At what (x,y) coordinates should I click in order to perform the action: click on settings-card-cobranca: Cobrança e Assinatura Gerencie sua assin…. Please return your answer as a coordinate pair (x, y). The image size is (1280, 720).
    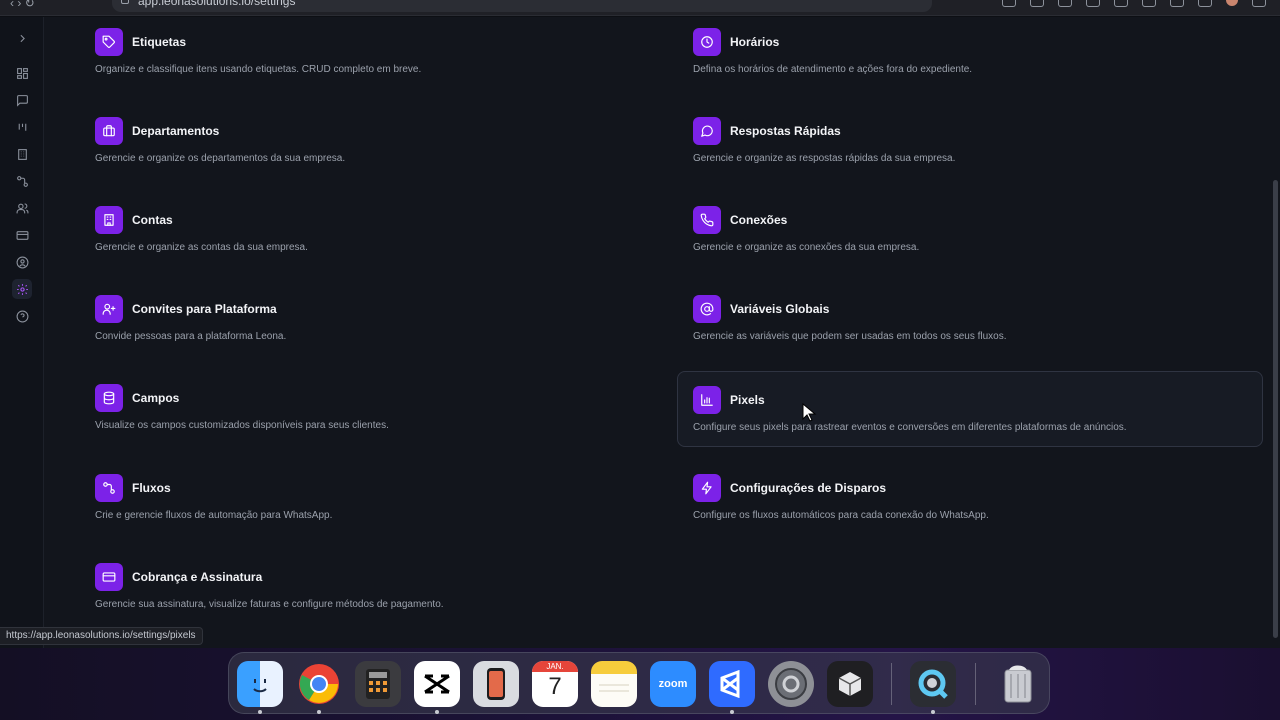
    Looking at the image, I should click on (372, 586).